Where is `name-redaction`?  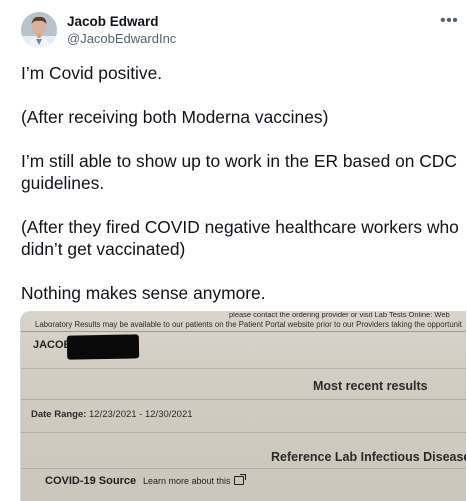
name-redaction is located at coordinates (103, 347).